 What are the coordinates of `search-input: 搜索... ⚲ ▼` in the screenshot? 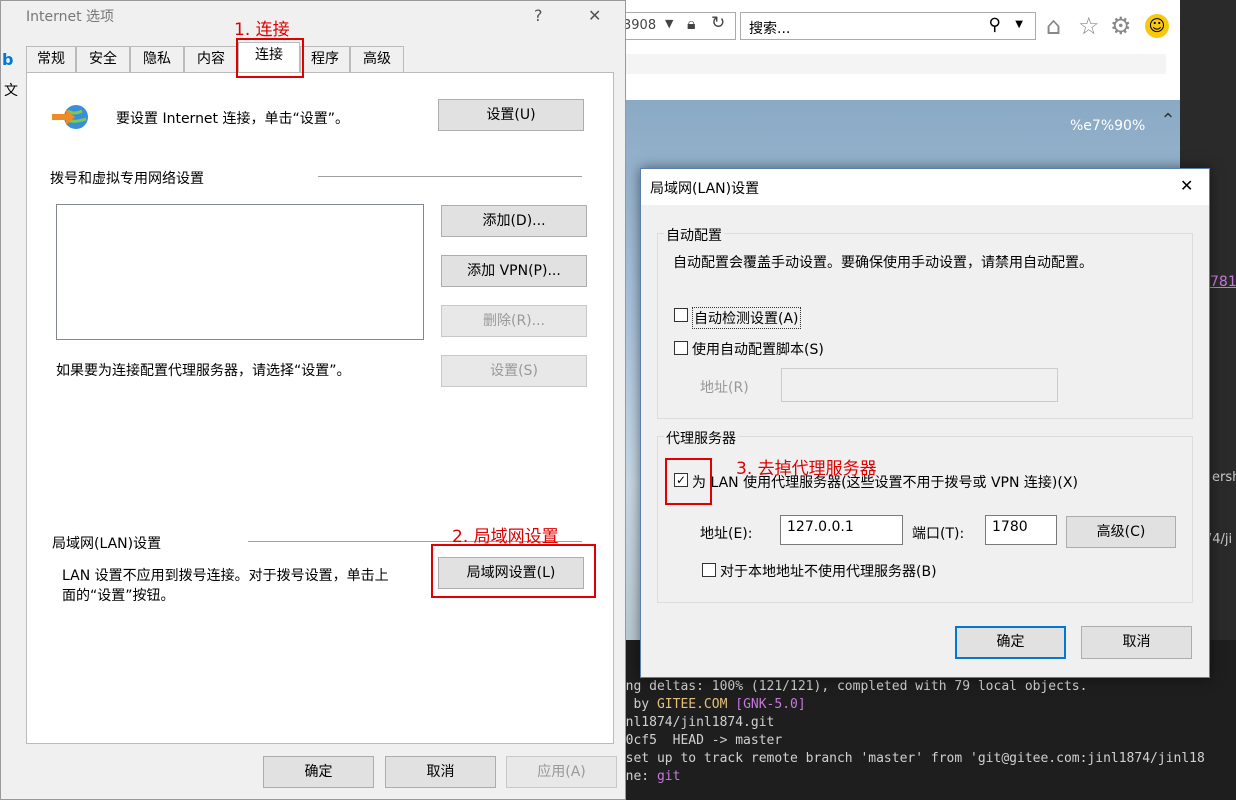 It's located at (888, 26).